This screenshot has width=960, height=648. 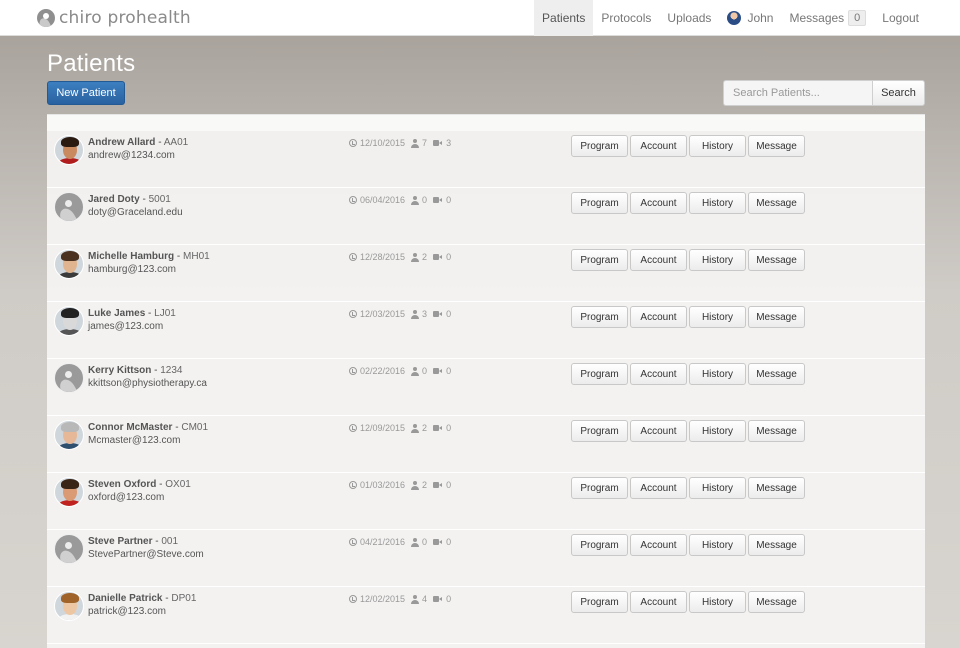 I want to click on patient-name-line: Luke James - LJ01, so click(x=132, y=313).